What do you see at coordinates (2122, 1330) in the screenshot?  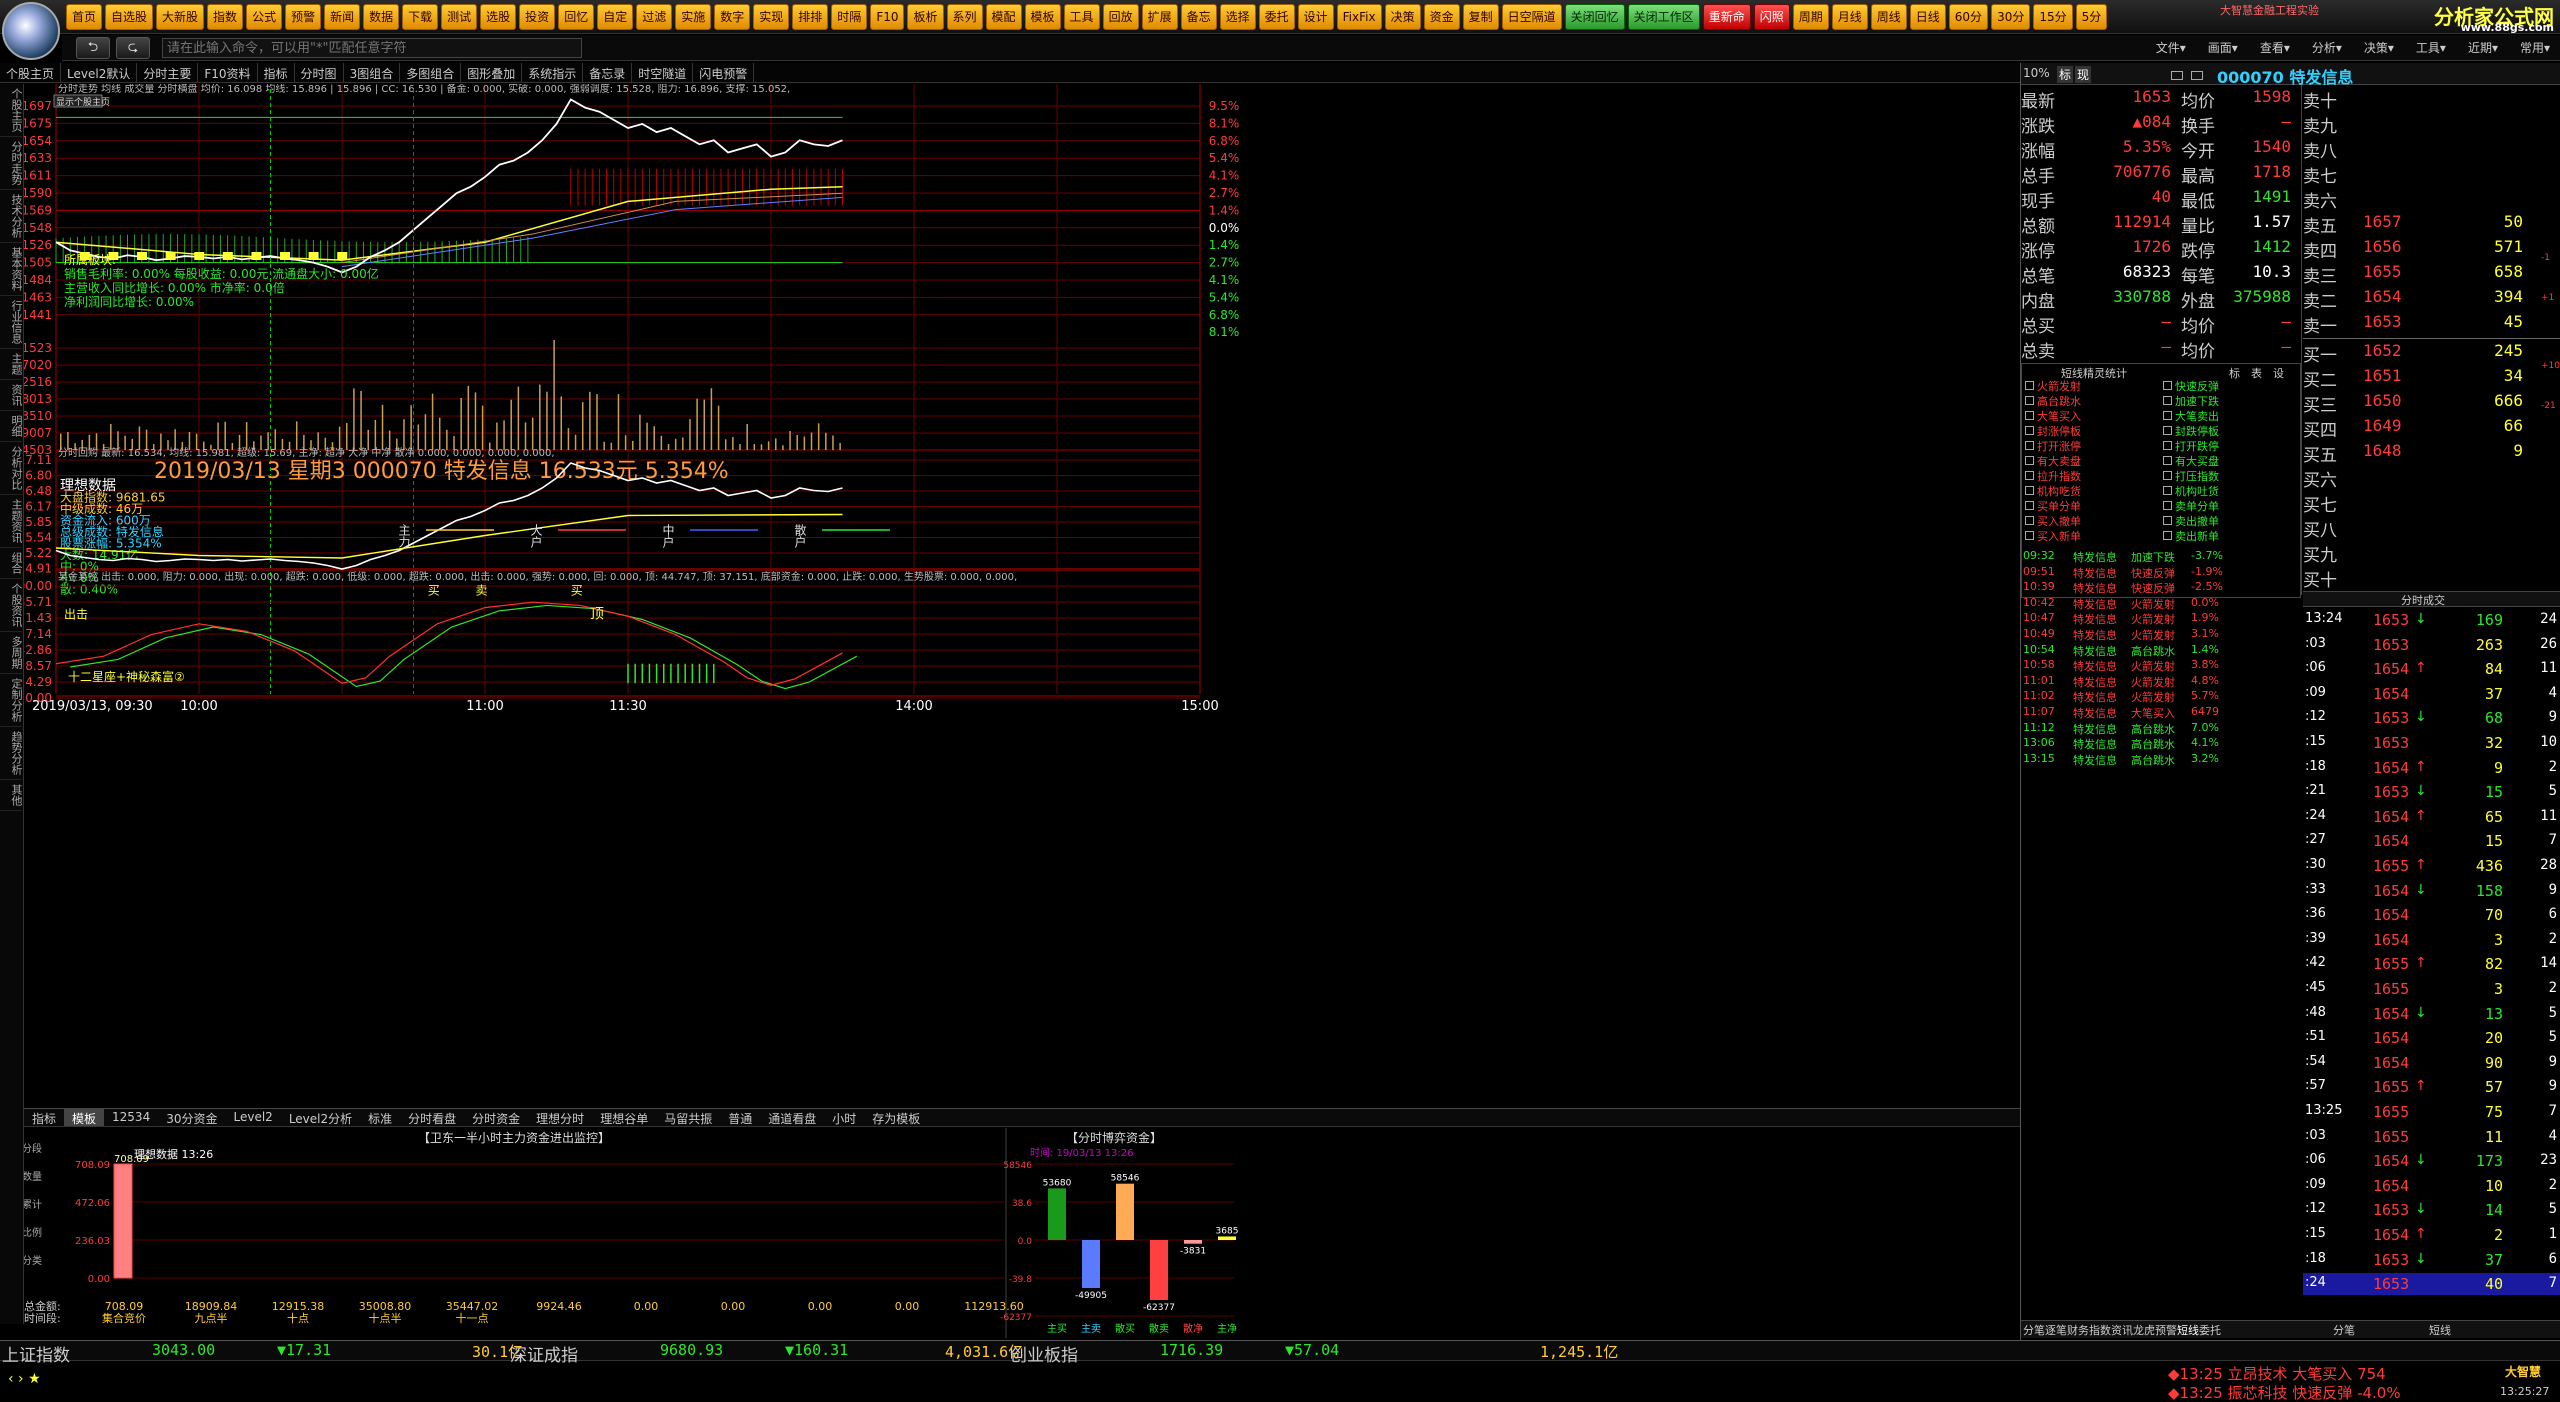 I see `right-bottom-tab: 资讯` at bounding box center [2122, 1330].